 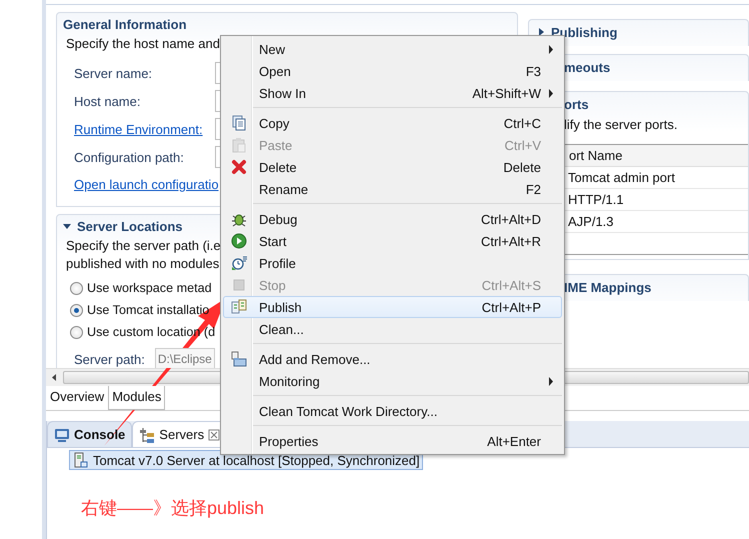 I want to click on section-title: orts, so click(x=576, y=104).